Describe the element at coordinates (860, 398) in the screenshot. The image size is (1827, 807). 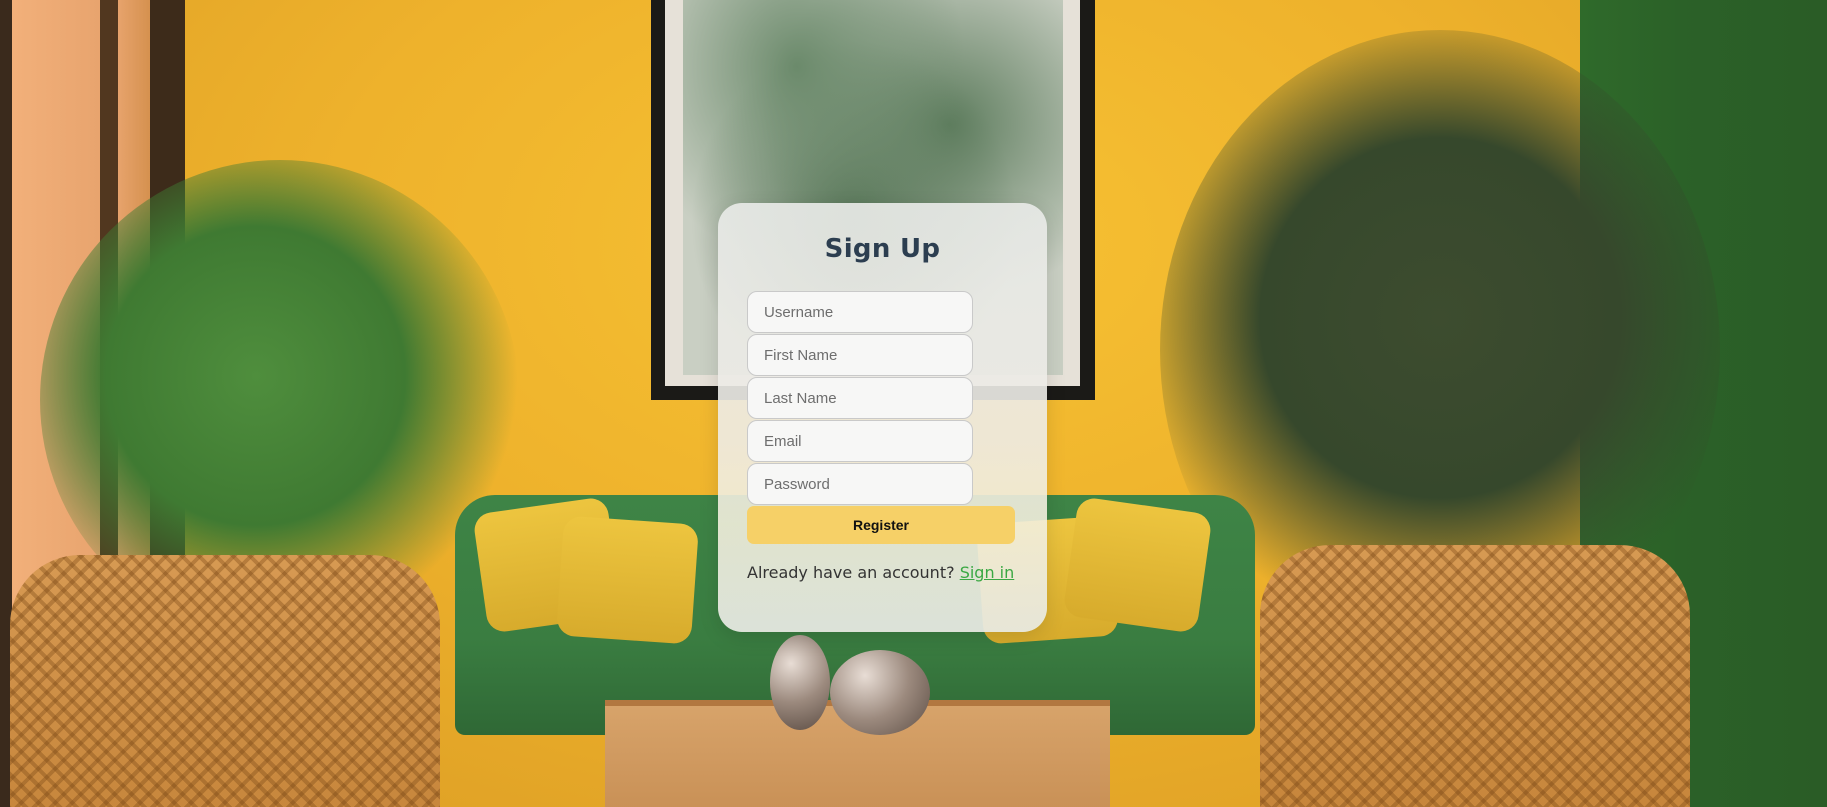
I see `last-name-input` at that location.